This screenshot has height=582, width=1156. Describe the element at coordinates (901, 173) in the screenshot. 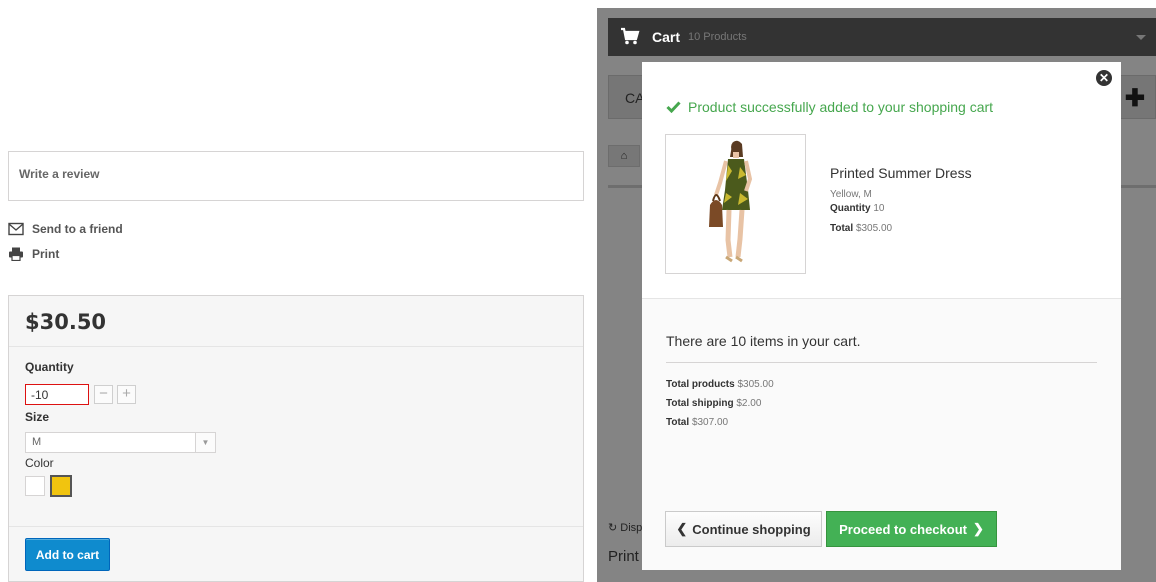

I see `product-name: Printed Summer Dress` at that location.